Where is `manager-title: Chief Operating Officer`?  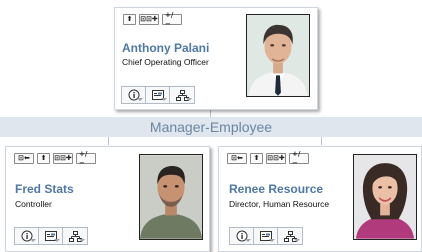
manager-title: Chief Operating Officer is located at coordinates (165, 62).